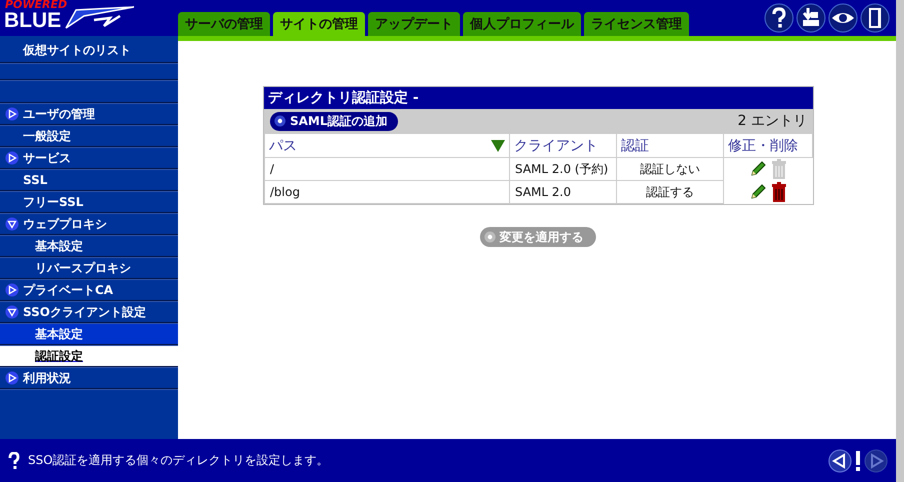 The height and width of the screenshot is (482, 904). I want to click on column-header: 認証, so click(670, 146).